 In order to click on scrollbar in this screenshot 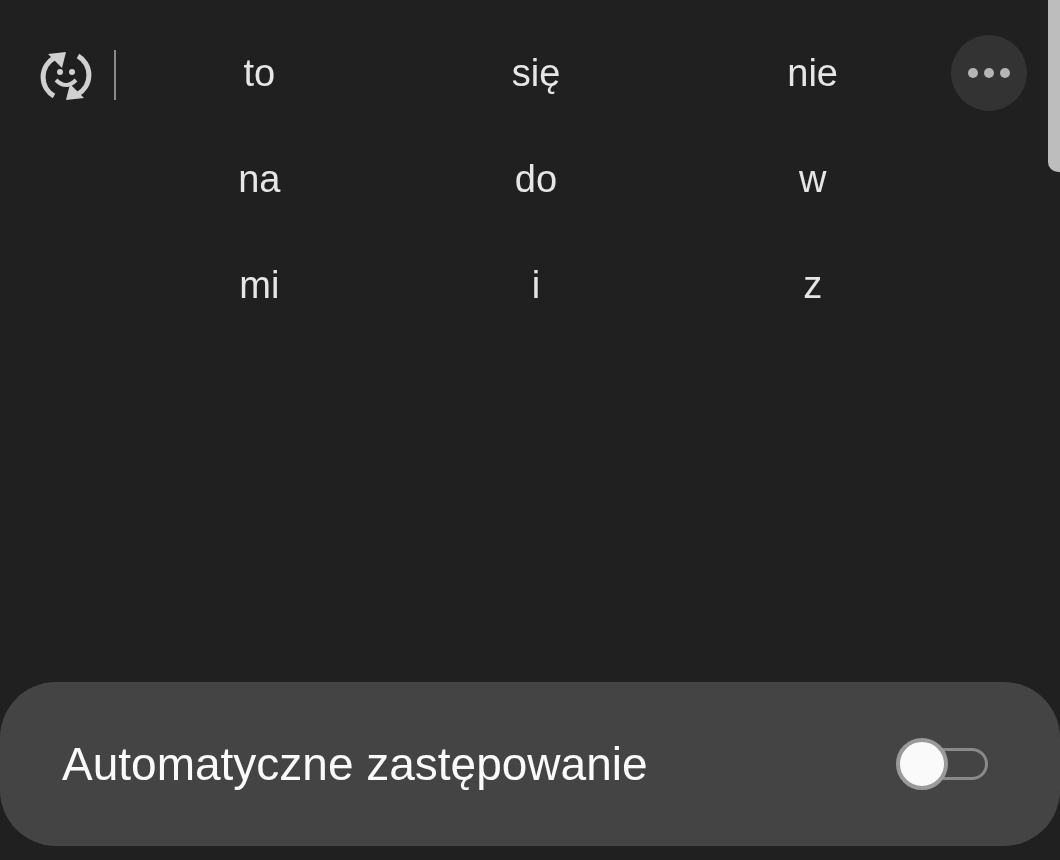, I will do `click(1054, 86)`.